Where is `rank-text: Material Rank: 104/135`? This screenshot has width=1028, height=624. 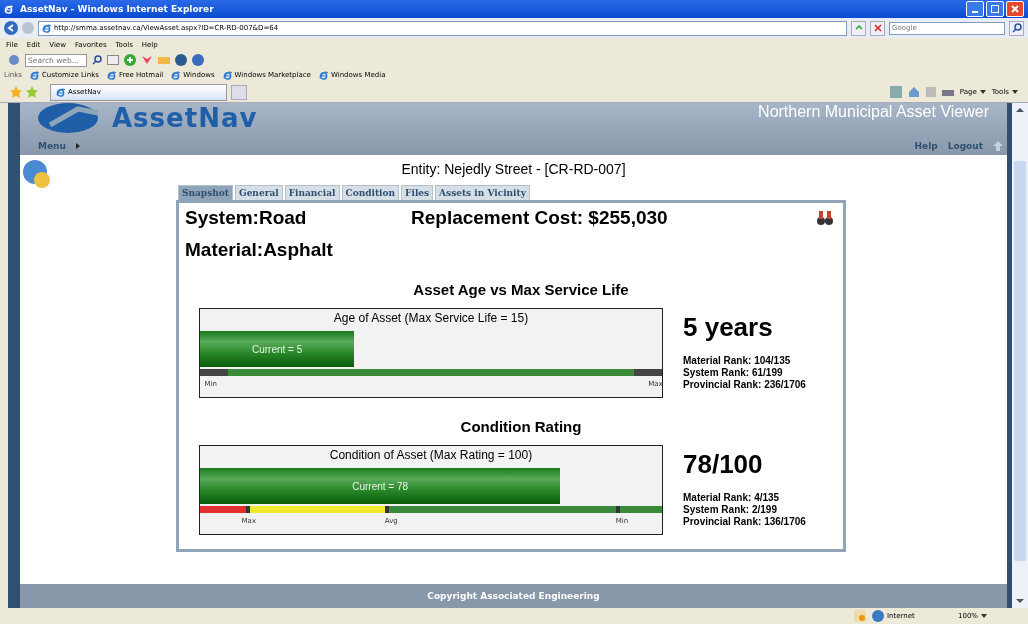
rank-text: Material Rank: 104/135 is located at coordinates (737, 361).